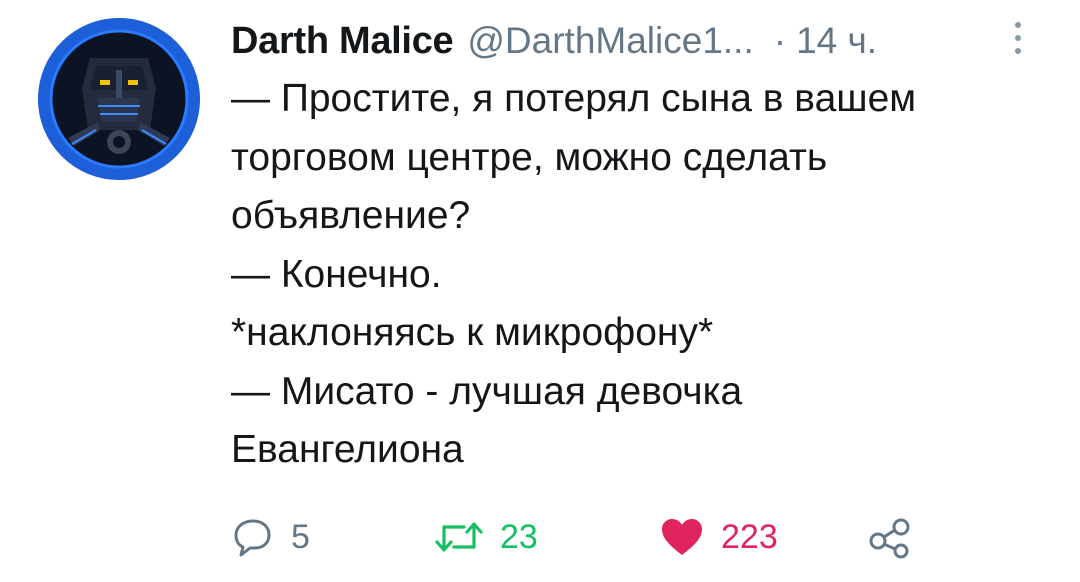  I want to click on tweet-text-line: Евангелиона, so click(347, 449).